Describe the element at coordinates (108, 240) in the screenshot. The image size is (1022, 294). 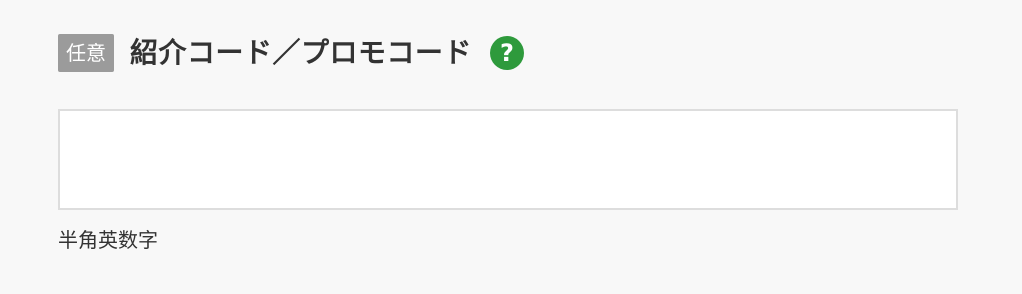
I see `input-hint: 半角英数字` at that location.